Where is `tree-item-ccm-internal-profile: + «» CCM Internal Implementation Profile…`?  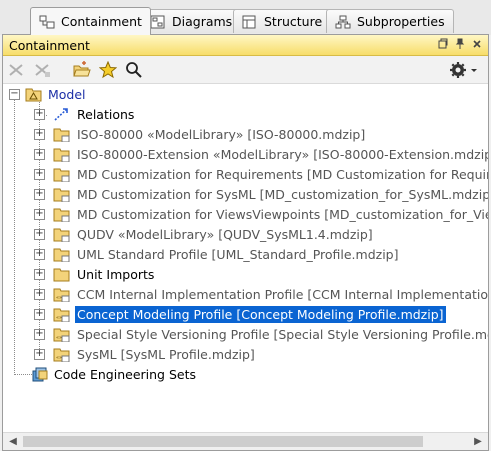
tree-item-ccm-internal-profile: + «» CCM Internal Implementation Profile… is located at coordinates (245, 295).